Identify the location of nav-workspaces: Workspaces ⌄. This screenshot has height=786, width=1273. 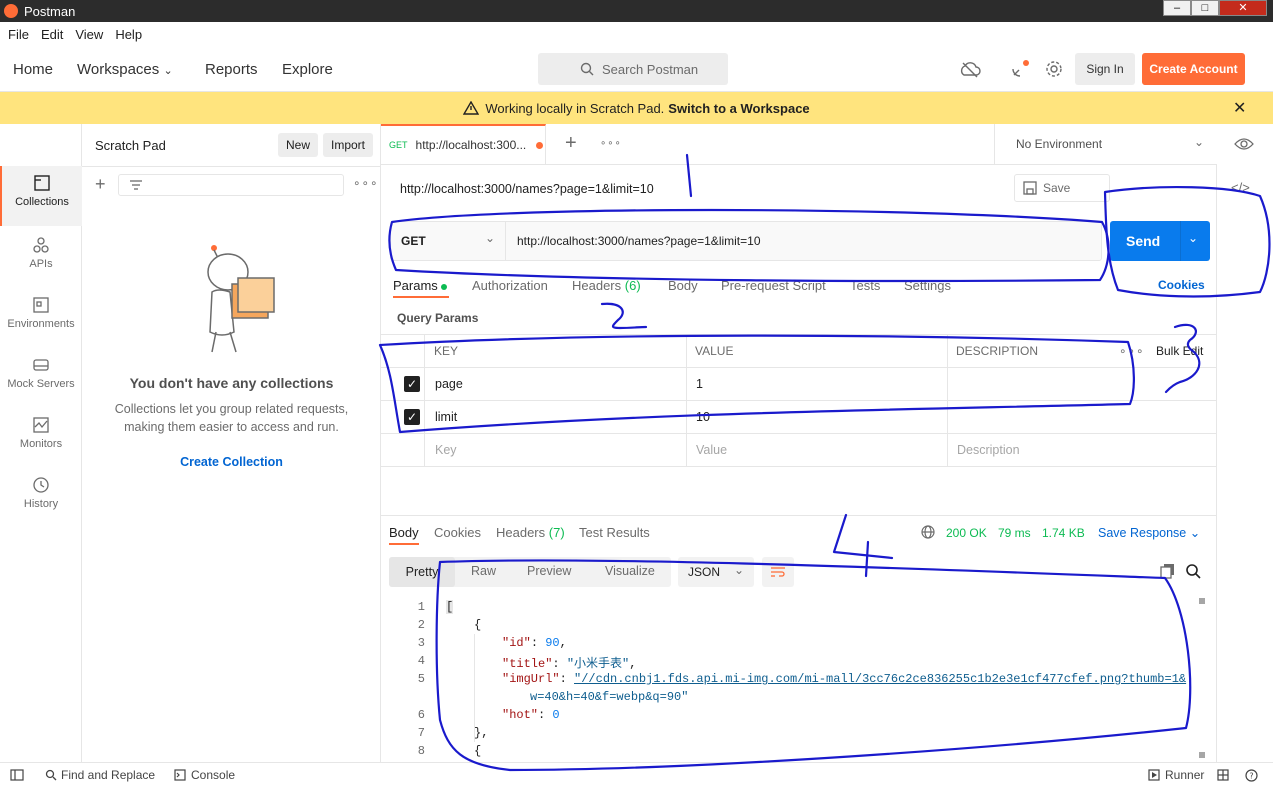
(125, 69).